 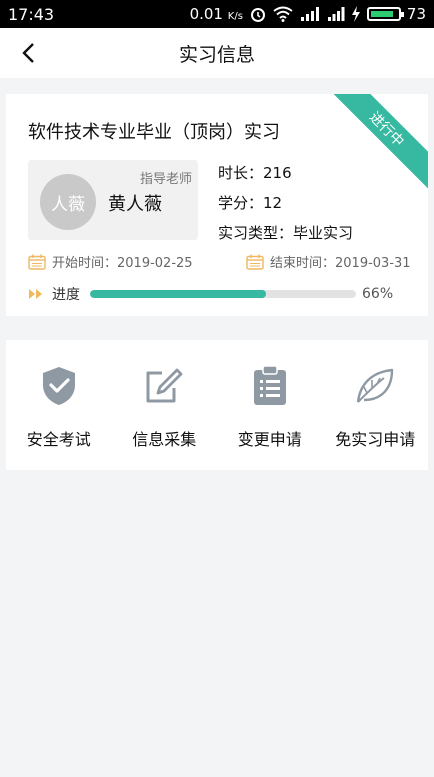 What do you see at coordinates (378, 294) in the screenshot?
I see `progress-percent: 66%` at bounding box center [378, 294].